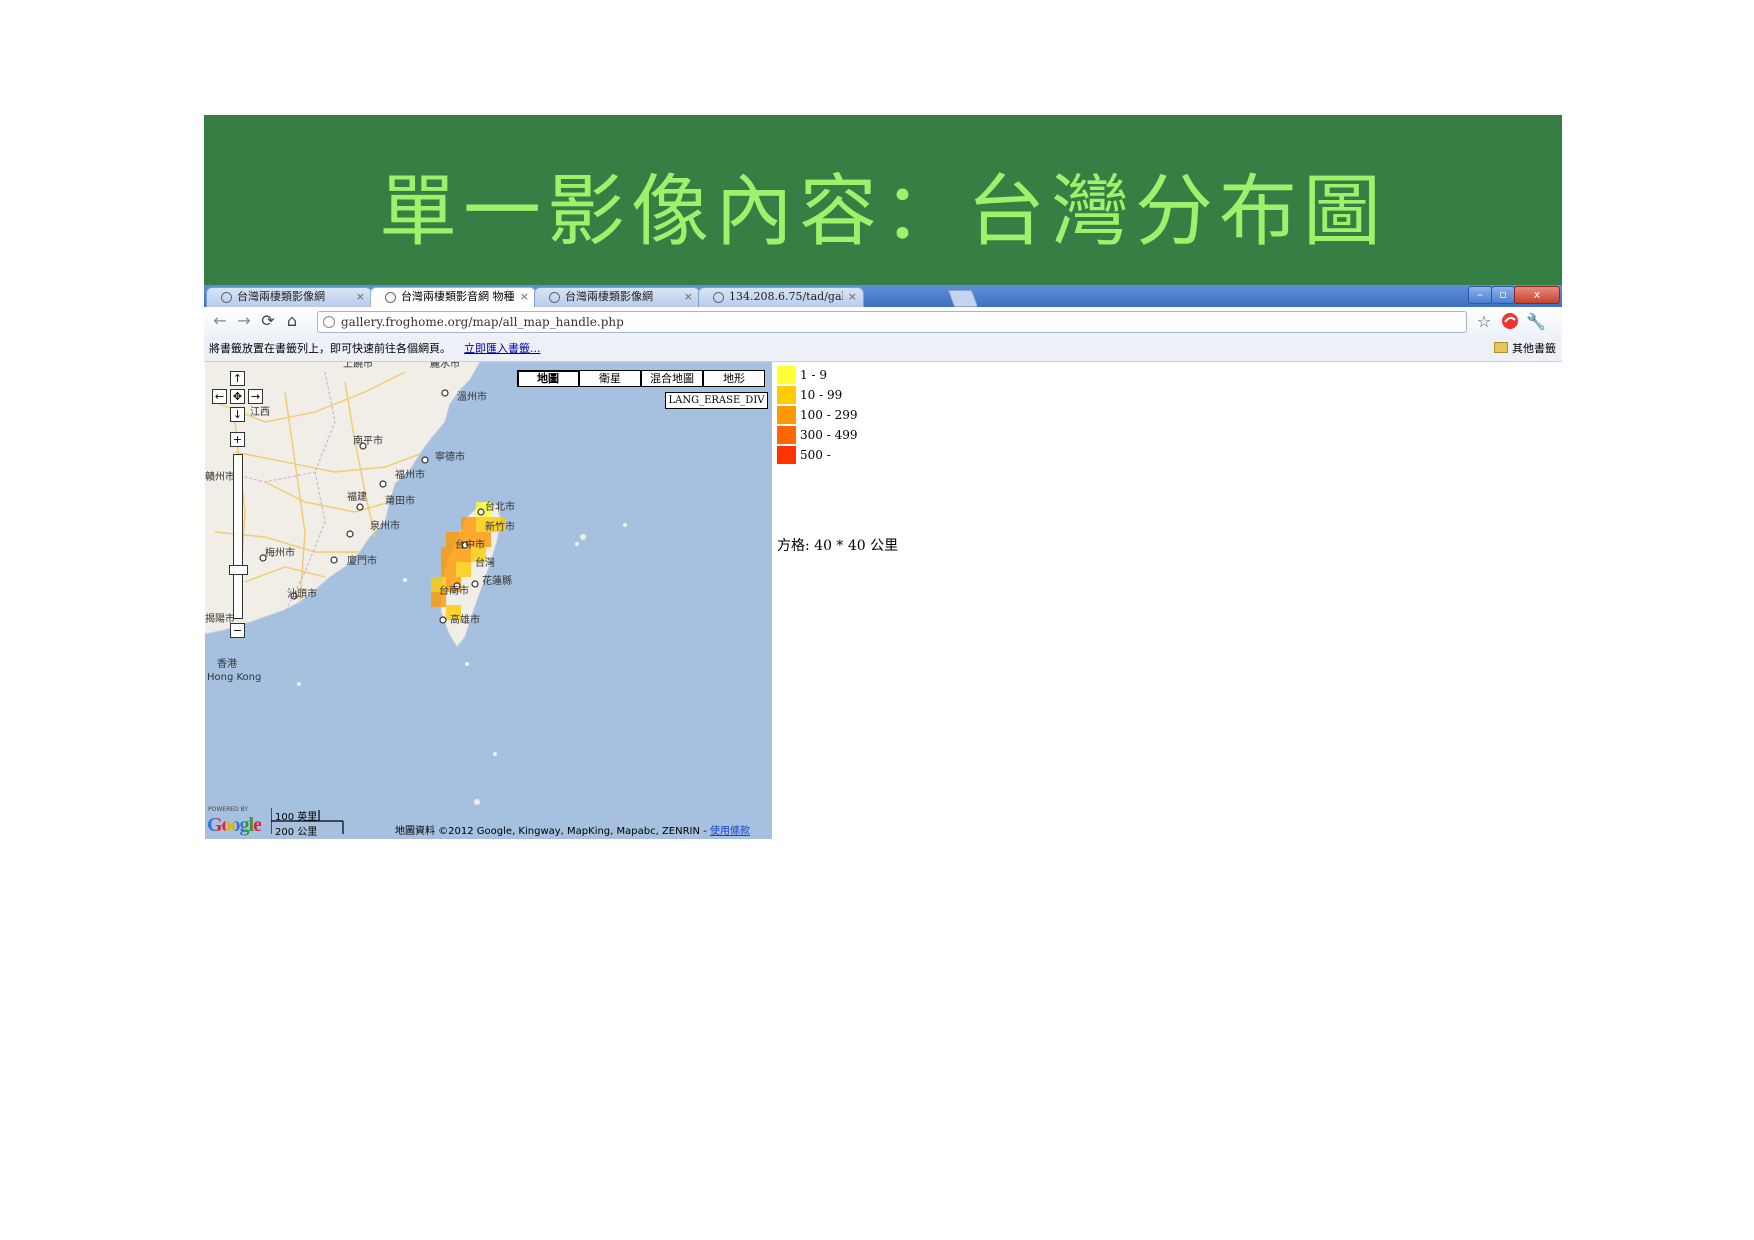  I want to click on map-legend: 1 - 9 10 - 99 100 - 299 300 - 499 500 -, so click(837, 415).